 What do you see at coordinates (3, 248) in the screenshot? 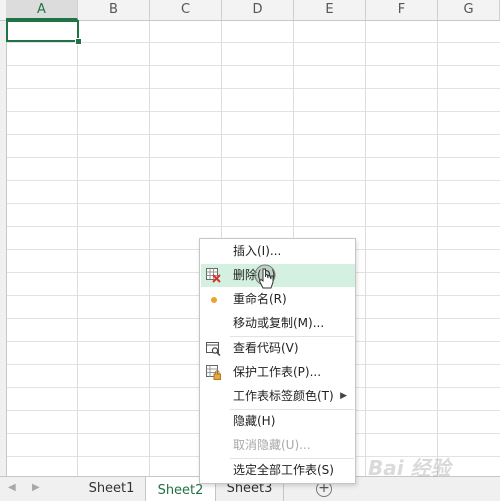
I see `row-header-strip` at bounding box center [3, 248].